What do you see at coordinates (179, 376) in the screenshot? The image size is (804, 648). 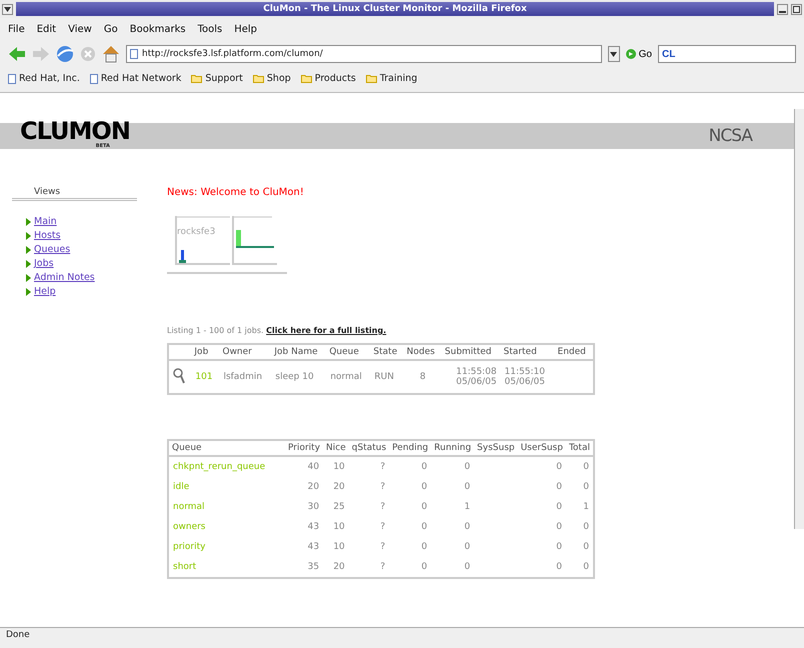 I see `magnifier-icon` at bounding box center [179, 376].